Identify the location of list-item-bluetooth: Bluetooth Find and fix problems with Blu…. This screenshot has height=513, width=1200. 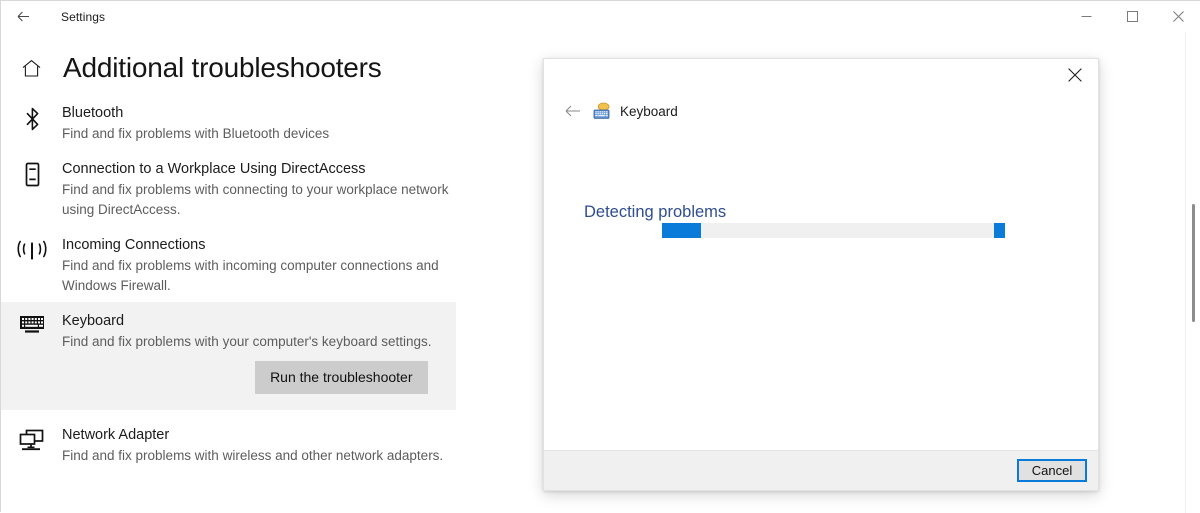
(236, 124).